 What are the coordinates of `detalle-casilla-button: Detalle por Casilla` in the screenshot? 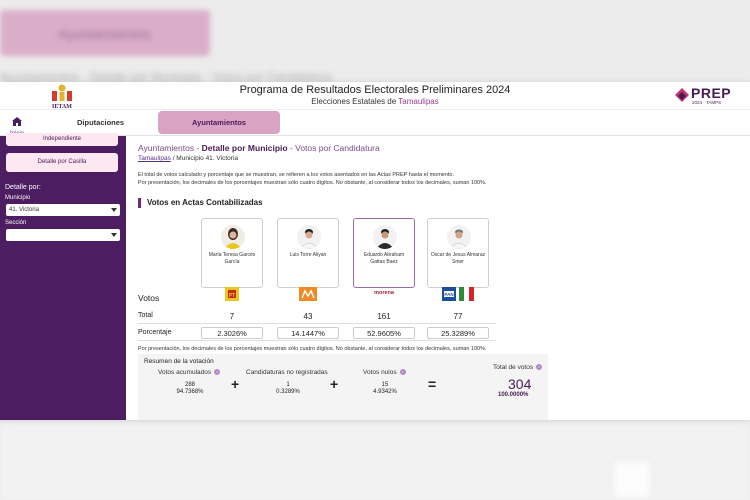 It's located at (62, 162).